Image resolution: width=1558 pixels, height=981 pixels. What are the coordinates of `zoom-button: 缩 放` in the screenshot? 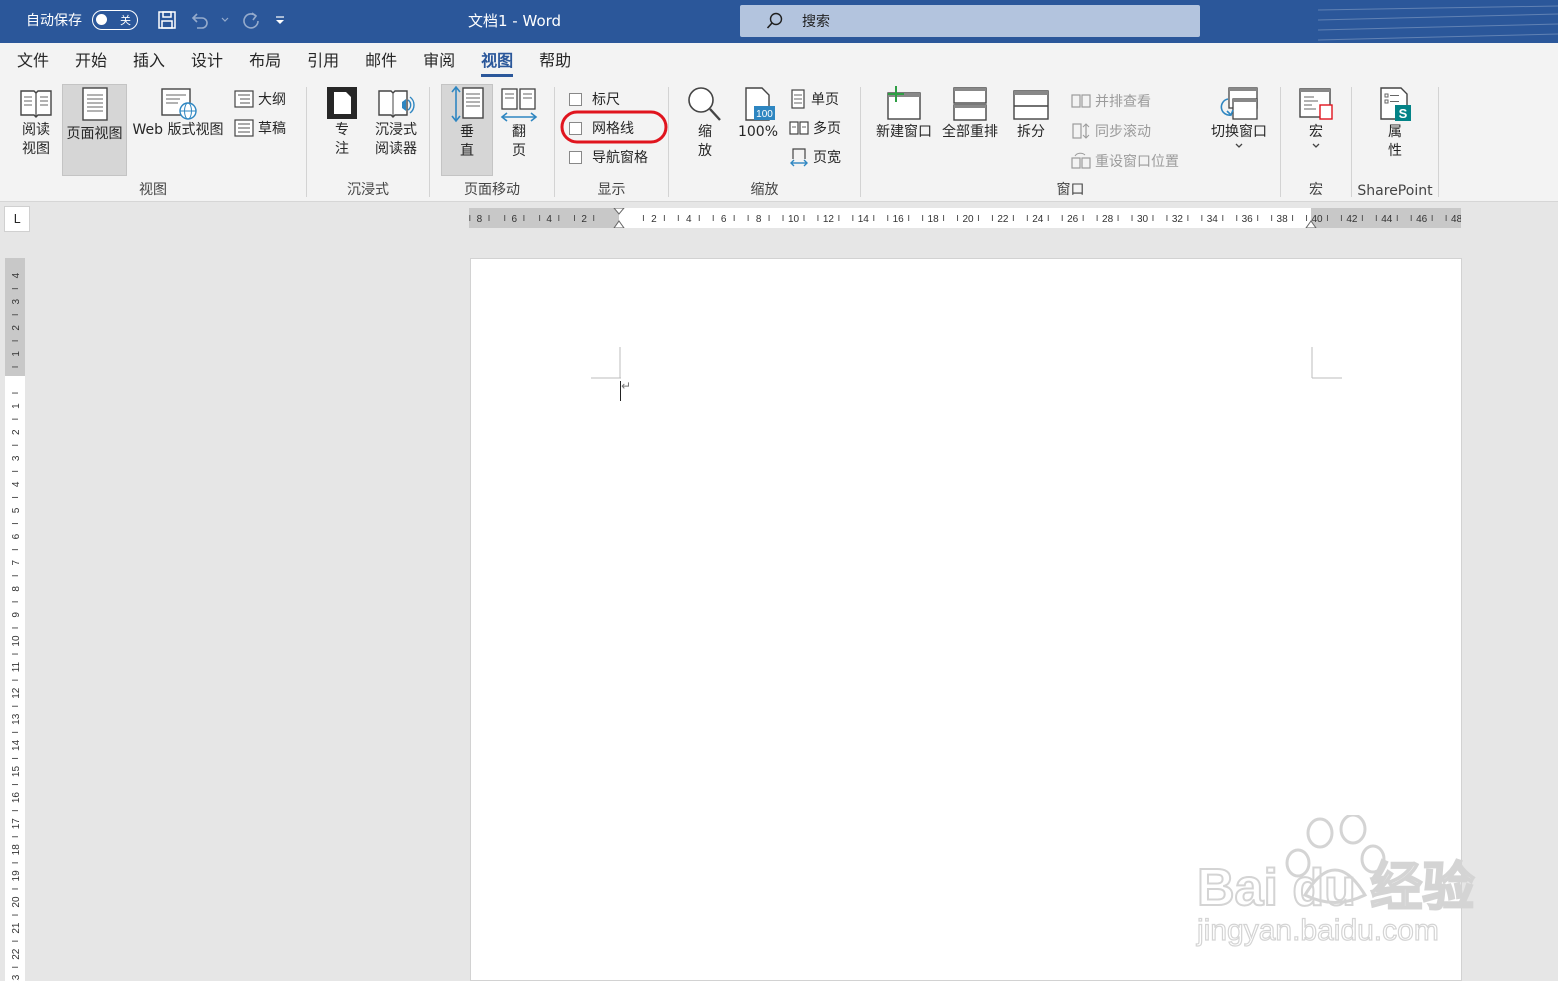 It's located at (705, 131).